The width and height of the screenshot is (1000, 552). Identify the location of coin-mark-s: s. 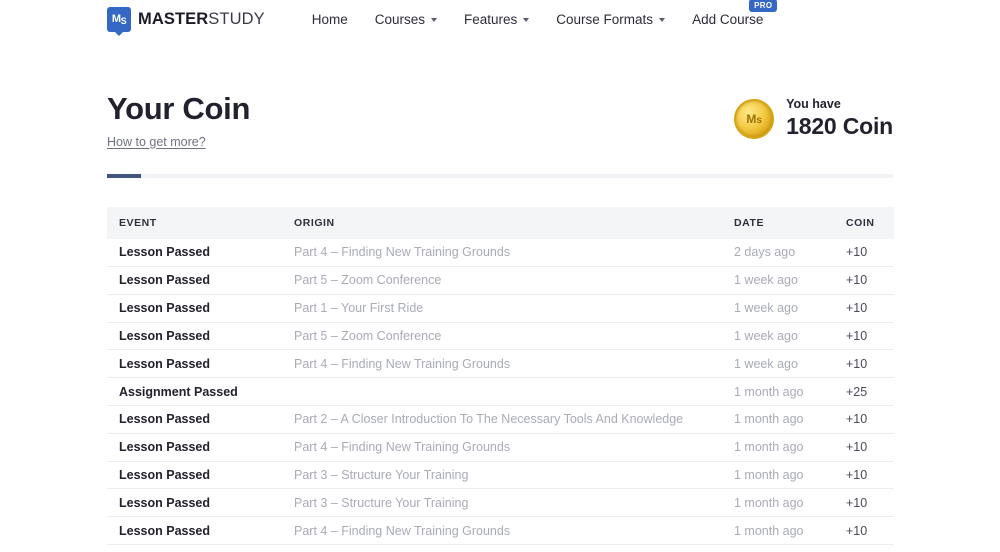
(759, 121).